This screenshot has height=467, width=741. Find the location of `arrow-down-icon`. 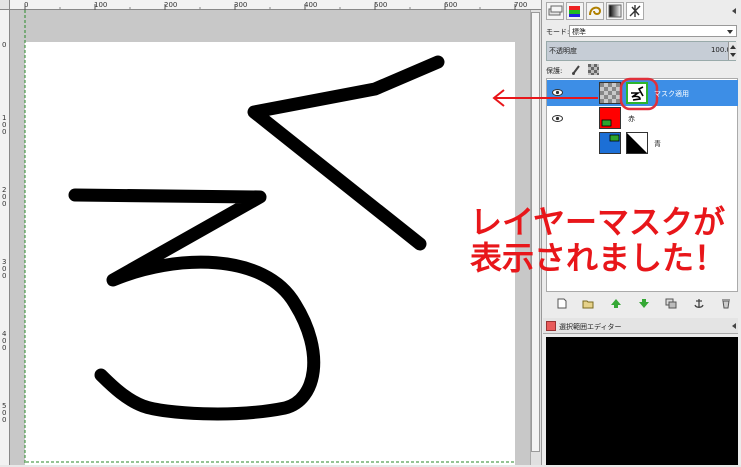

arrow-down-icon is located at coordinates (644, 303).